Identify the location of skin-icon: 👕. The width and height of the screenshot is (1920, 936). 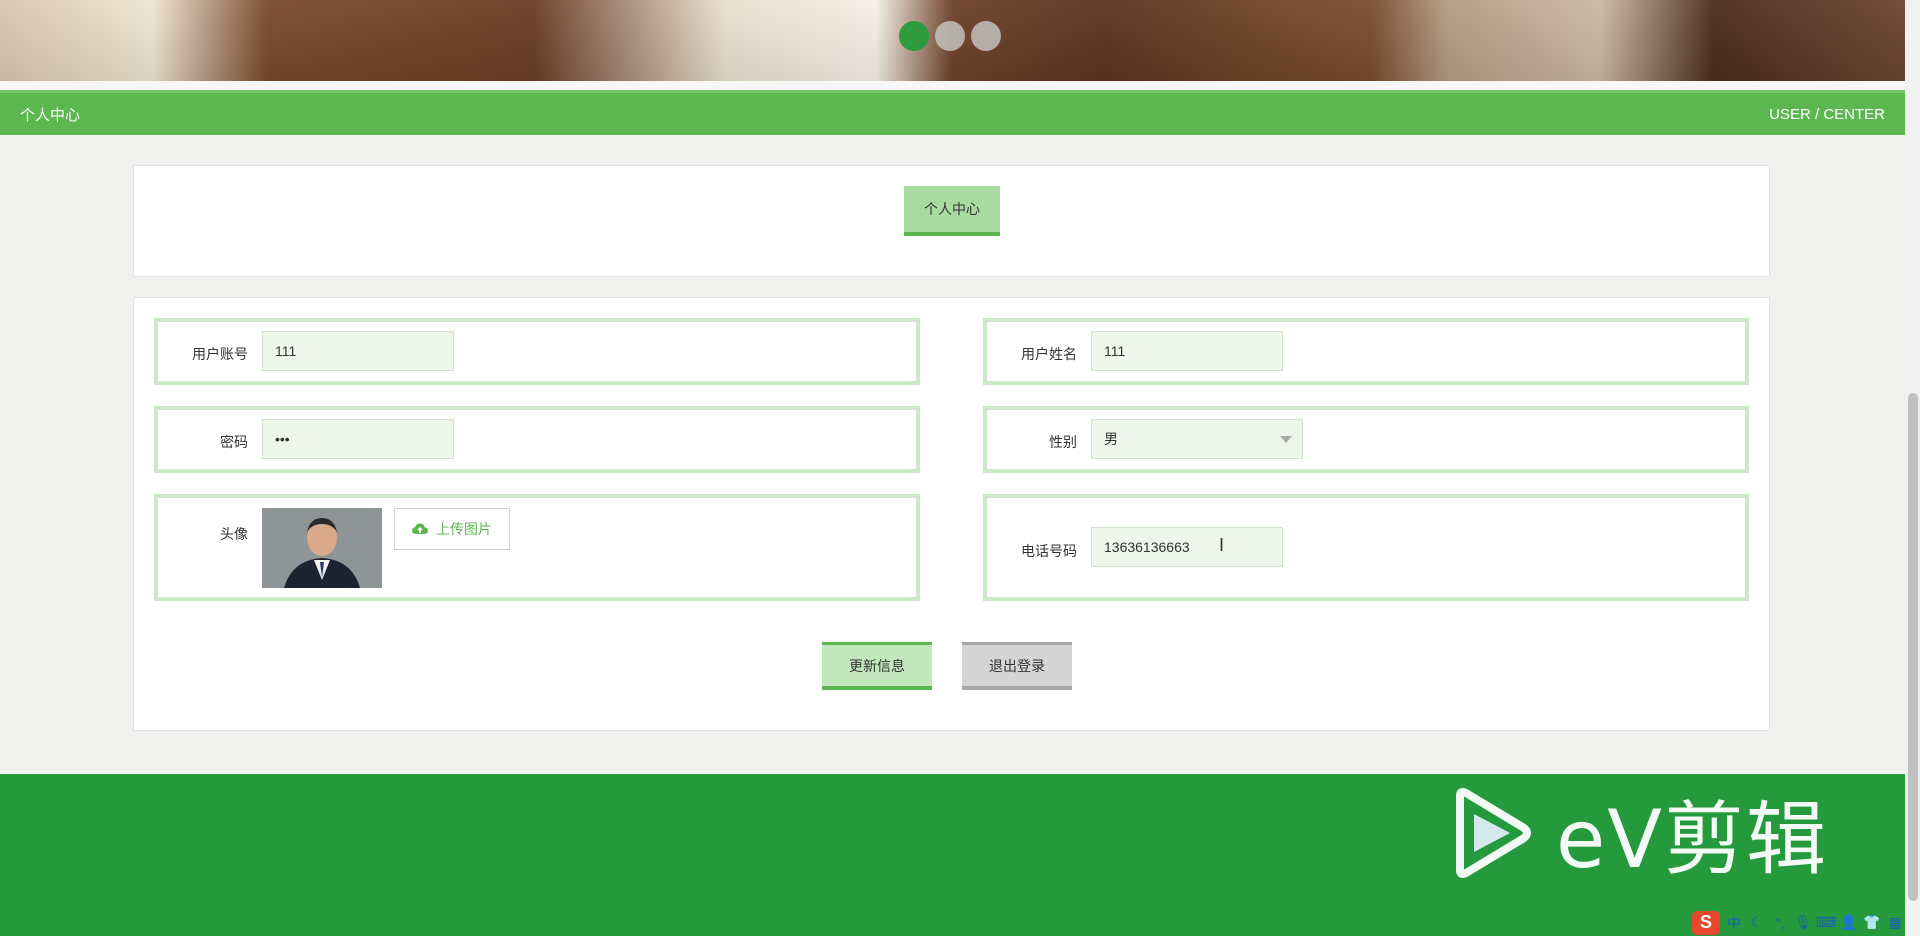
(1872, 923).